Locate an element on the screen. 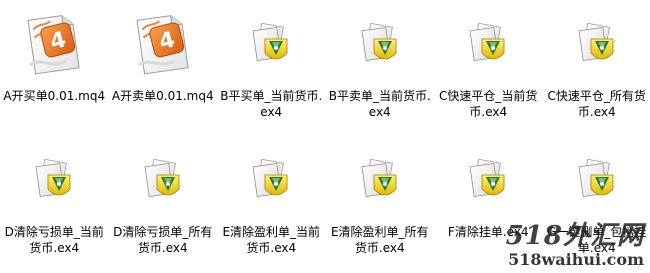 The image size is (650, 273). file-item: B平买单_当前货币.ex4 is located at coordinates (271, 68).